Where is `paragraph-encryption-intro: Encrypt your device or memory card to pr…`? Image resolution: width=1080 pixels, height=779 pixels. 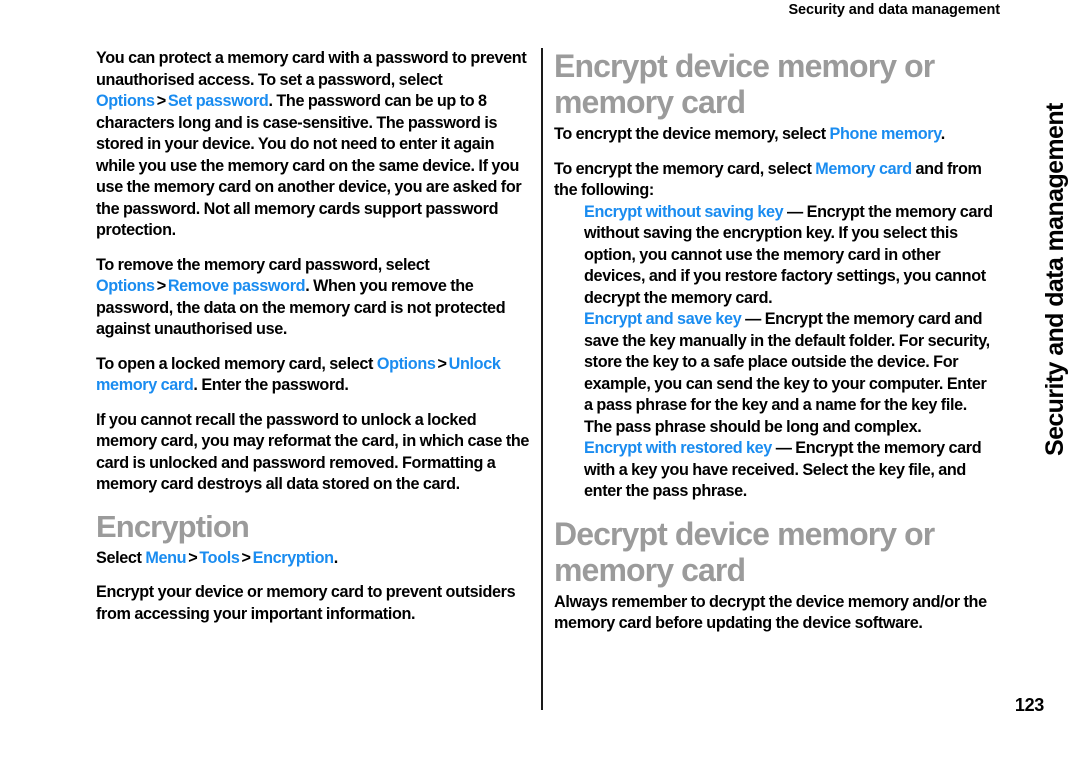 paragraph-encryption-intro: Encrypt your device or memory card to pr… is located at coordinates (316, 603).